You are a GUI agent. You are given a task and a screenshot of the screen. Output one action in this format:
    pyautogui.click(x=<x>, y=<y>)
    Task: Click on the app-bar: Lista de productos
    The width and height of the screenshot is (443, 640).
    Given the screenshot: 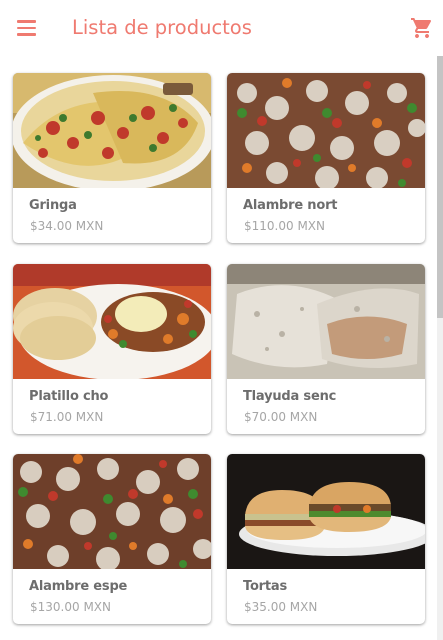 What is the action you would take?
    pyautogui.click(x=221, y=28)
    